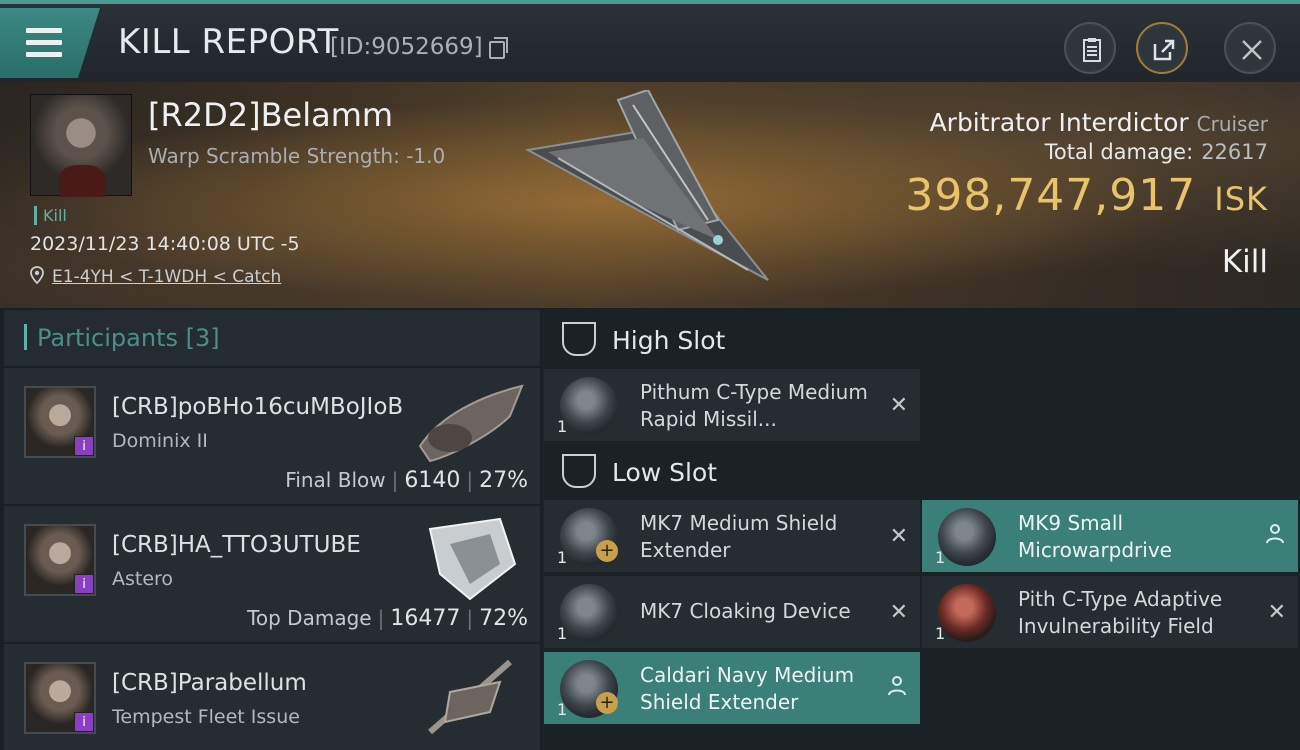  Describe the element at coordinates (44, 43) in the screenshot. I see `hamburger-icon` at that location.